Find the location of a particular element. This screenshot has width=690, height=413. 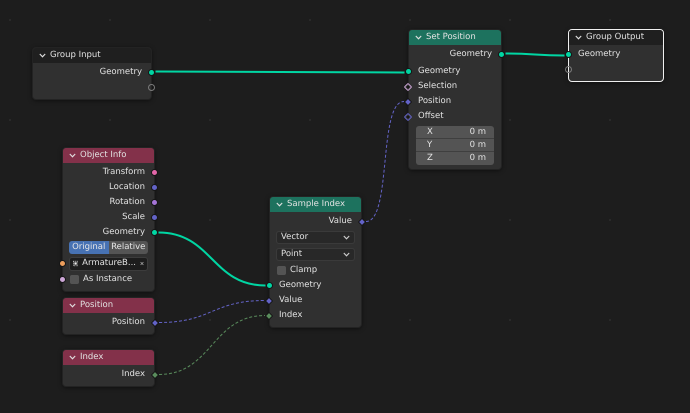

socket-label: Offset is located at coordinates (431, 116).